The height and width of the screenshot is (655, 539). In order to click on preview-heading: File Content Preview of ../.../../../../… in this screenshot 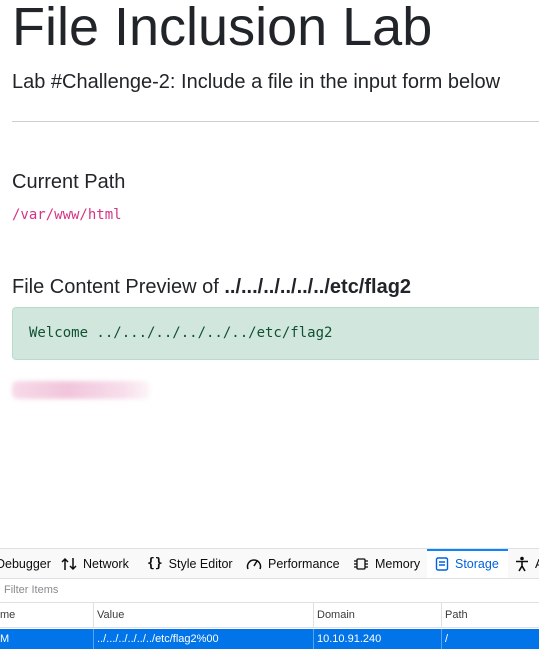, I will do `click(211, 287)`.